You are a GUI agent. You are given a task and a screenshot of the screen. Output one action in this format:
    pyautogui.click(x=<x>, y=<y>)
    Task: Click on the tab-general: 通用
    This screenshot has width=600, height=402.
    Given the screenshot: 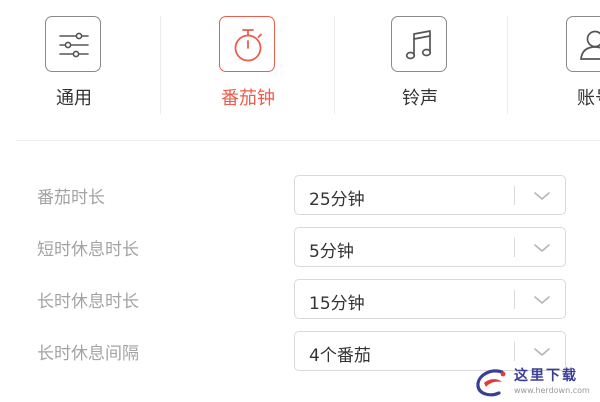 What is the action you would take?
    pyautogui.click(x=74, y=60)
    